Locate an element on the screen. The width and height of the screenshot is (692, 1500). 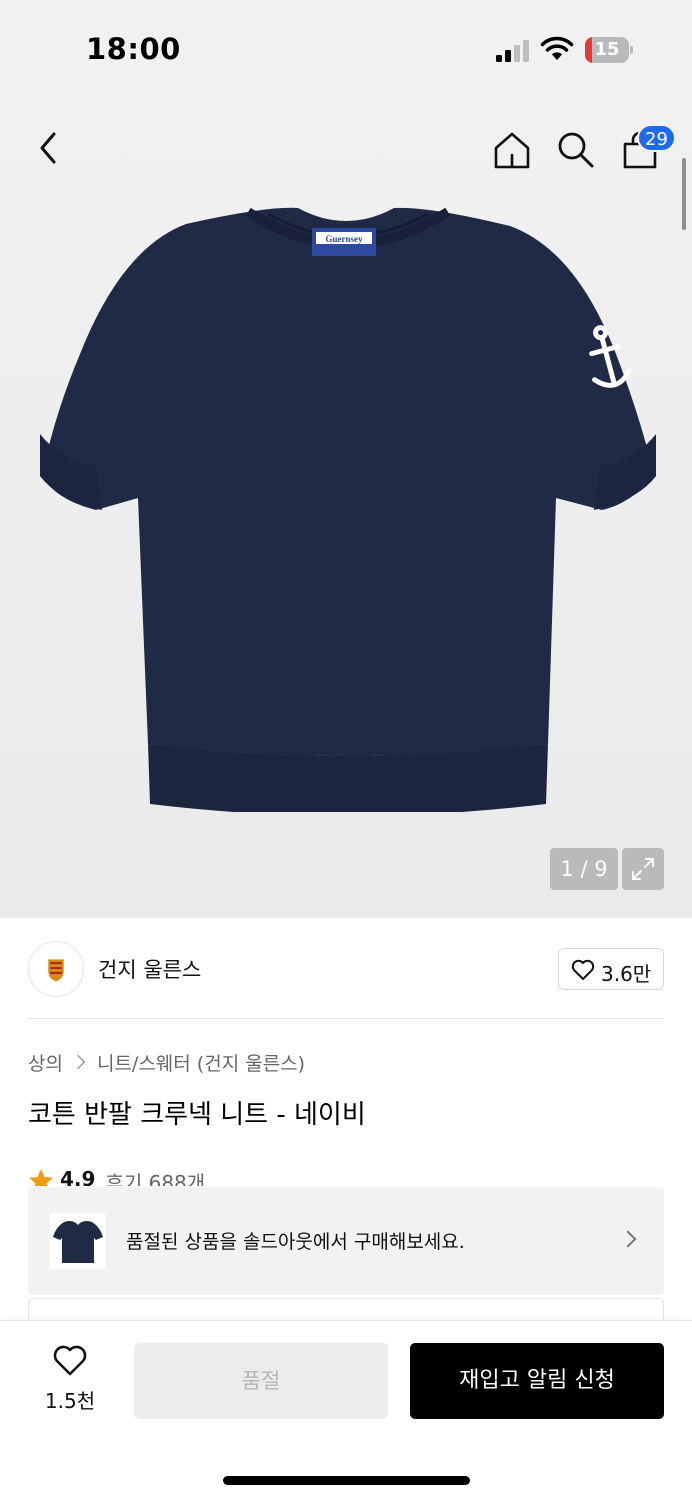
brand-like-button: 3.6만 is located at coordinates (611, 969).